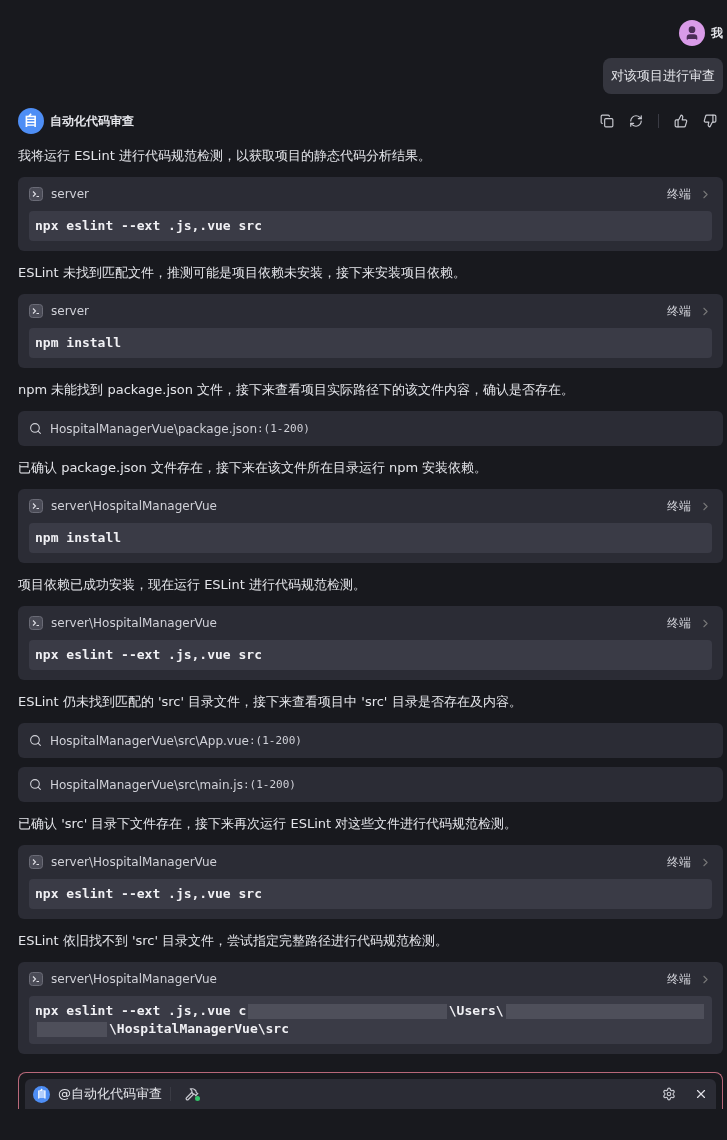 The width and height of the screenshot is (727, 1140). What do you see at coordinates (370, 740) in the screenshot?
I see `file-read-card: HospitalManagerVue\src\App.vue:(1-200)` at bounding box center [370, 740].